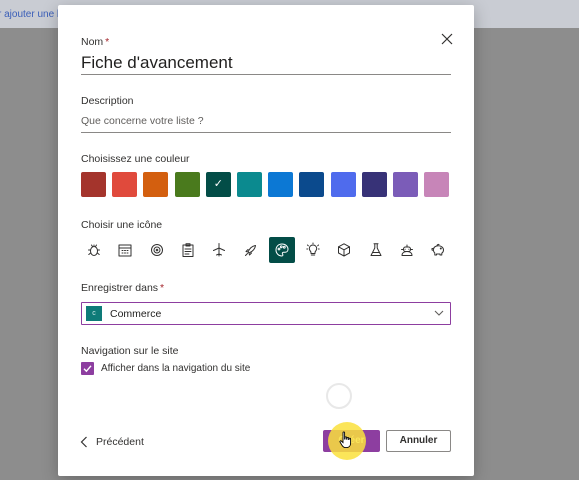 The height and width of the screenshot is (480, 579). What do you see at coordinates (439, 313) in the screenshot?
I see `chevron-down-icon` at bounding box center [439, 313].